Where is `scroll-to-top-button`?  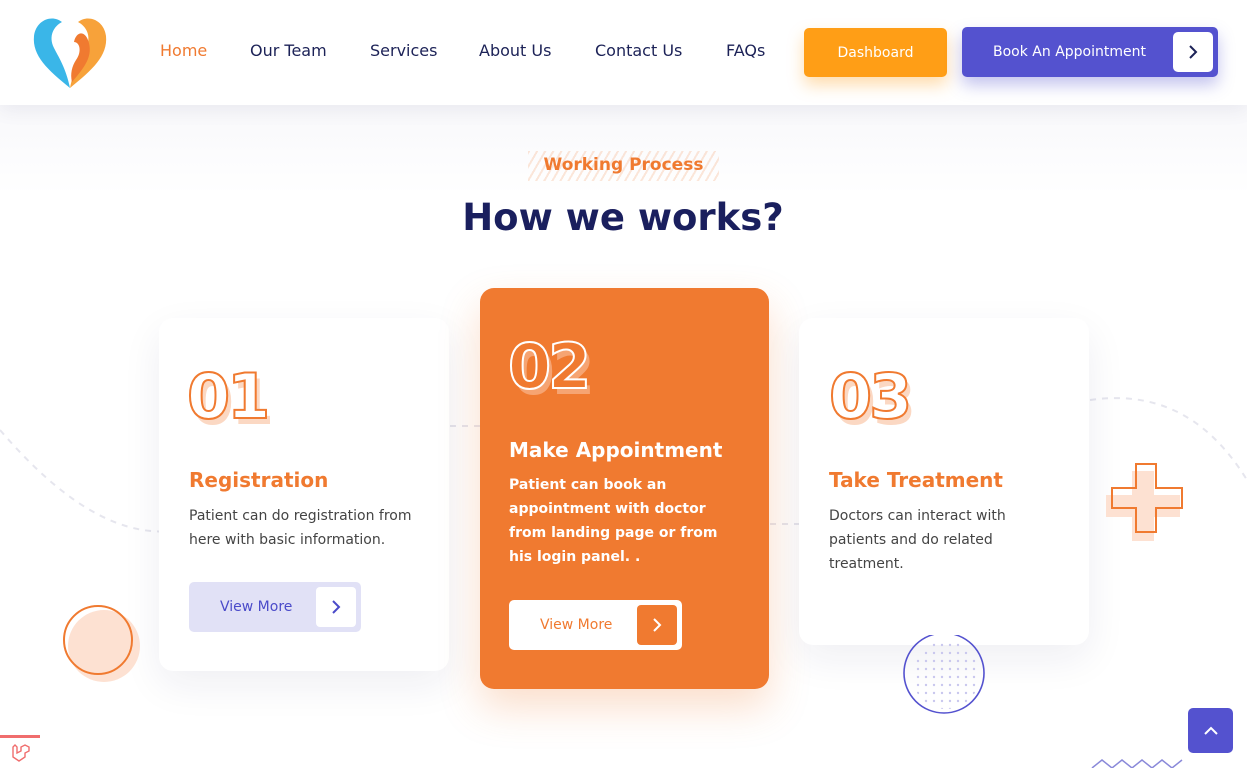
scroll-to-top-button is located at coordinates (1210, 730).